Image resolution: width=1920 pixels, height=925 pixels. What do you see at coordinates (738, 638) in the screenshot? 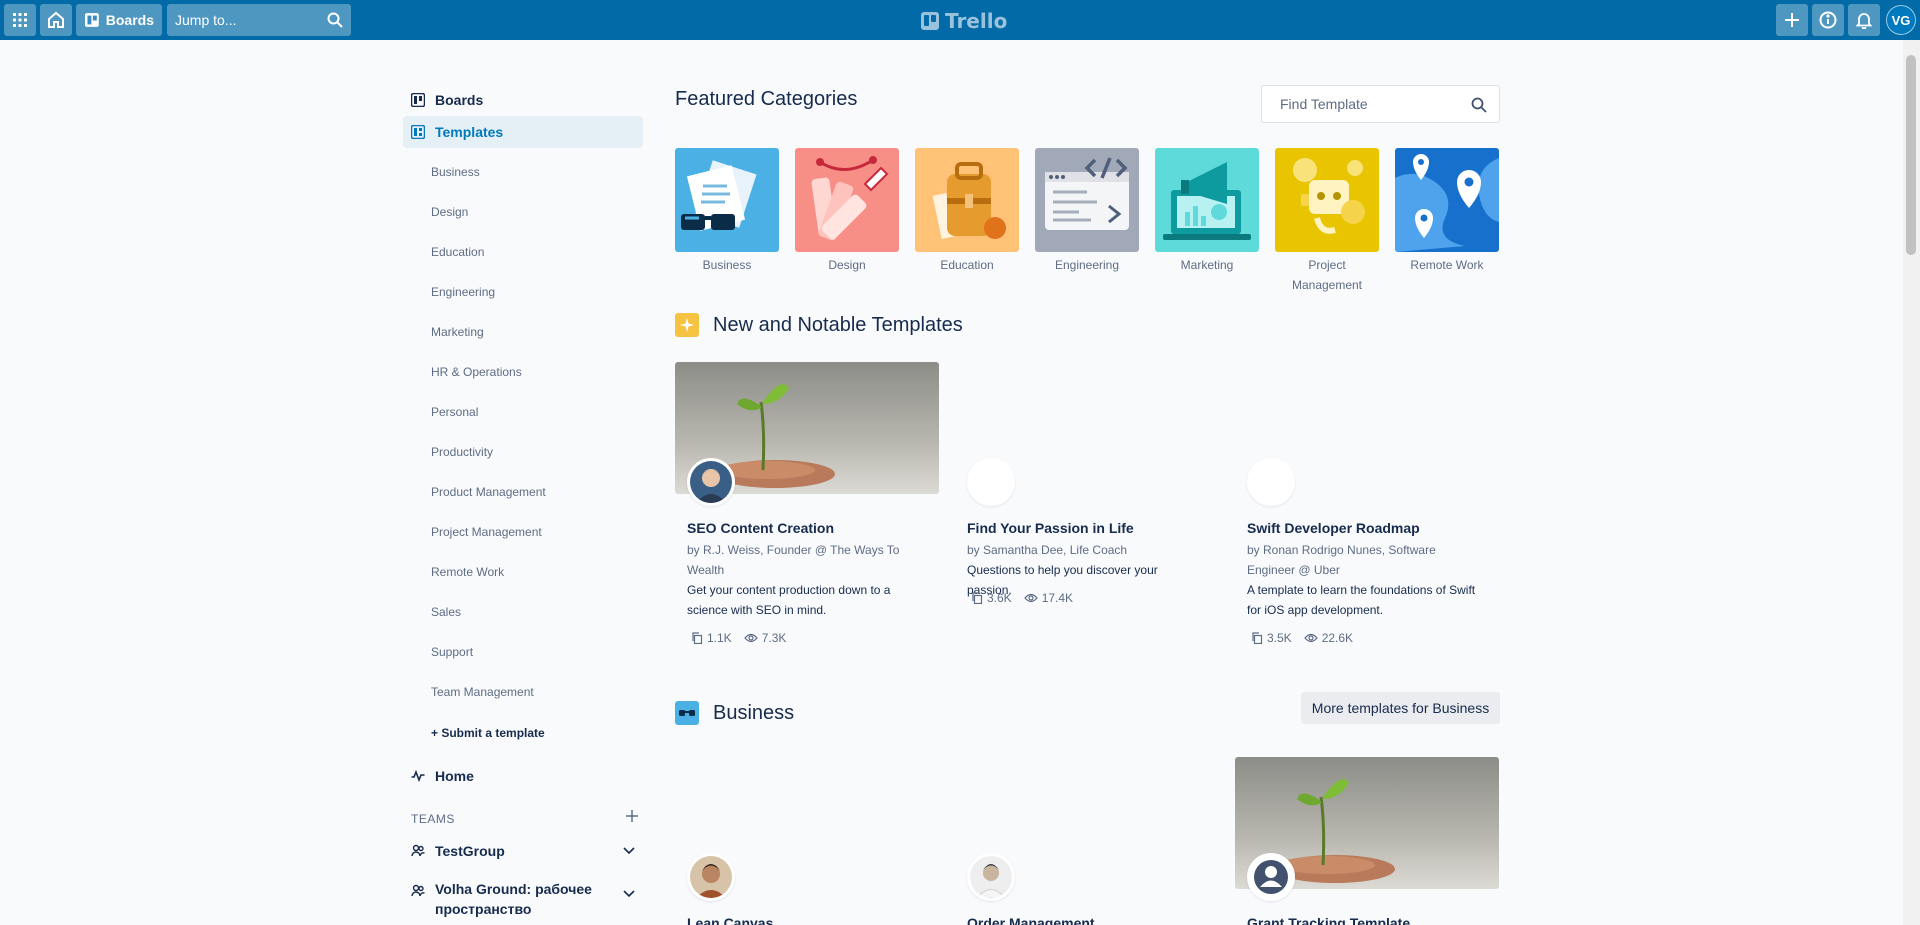
I see `template-stats: 1.1K 7.3K` at bounding box center [738, 638].